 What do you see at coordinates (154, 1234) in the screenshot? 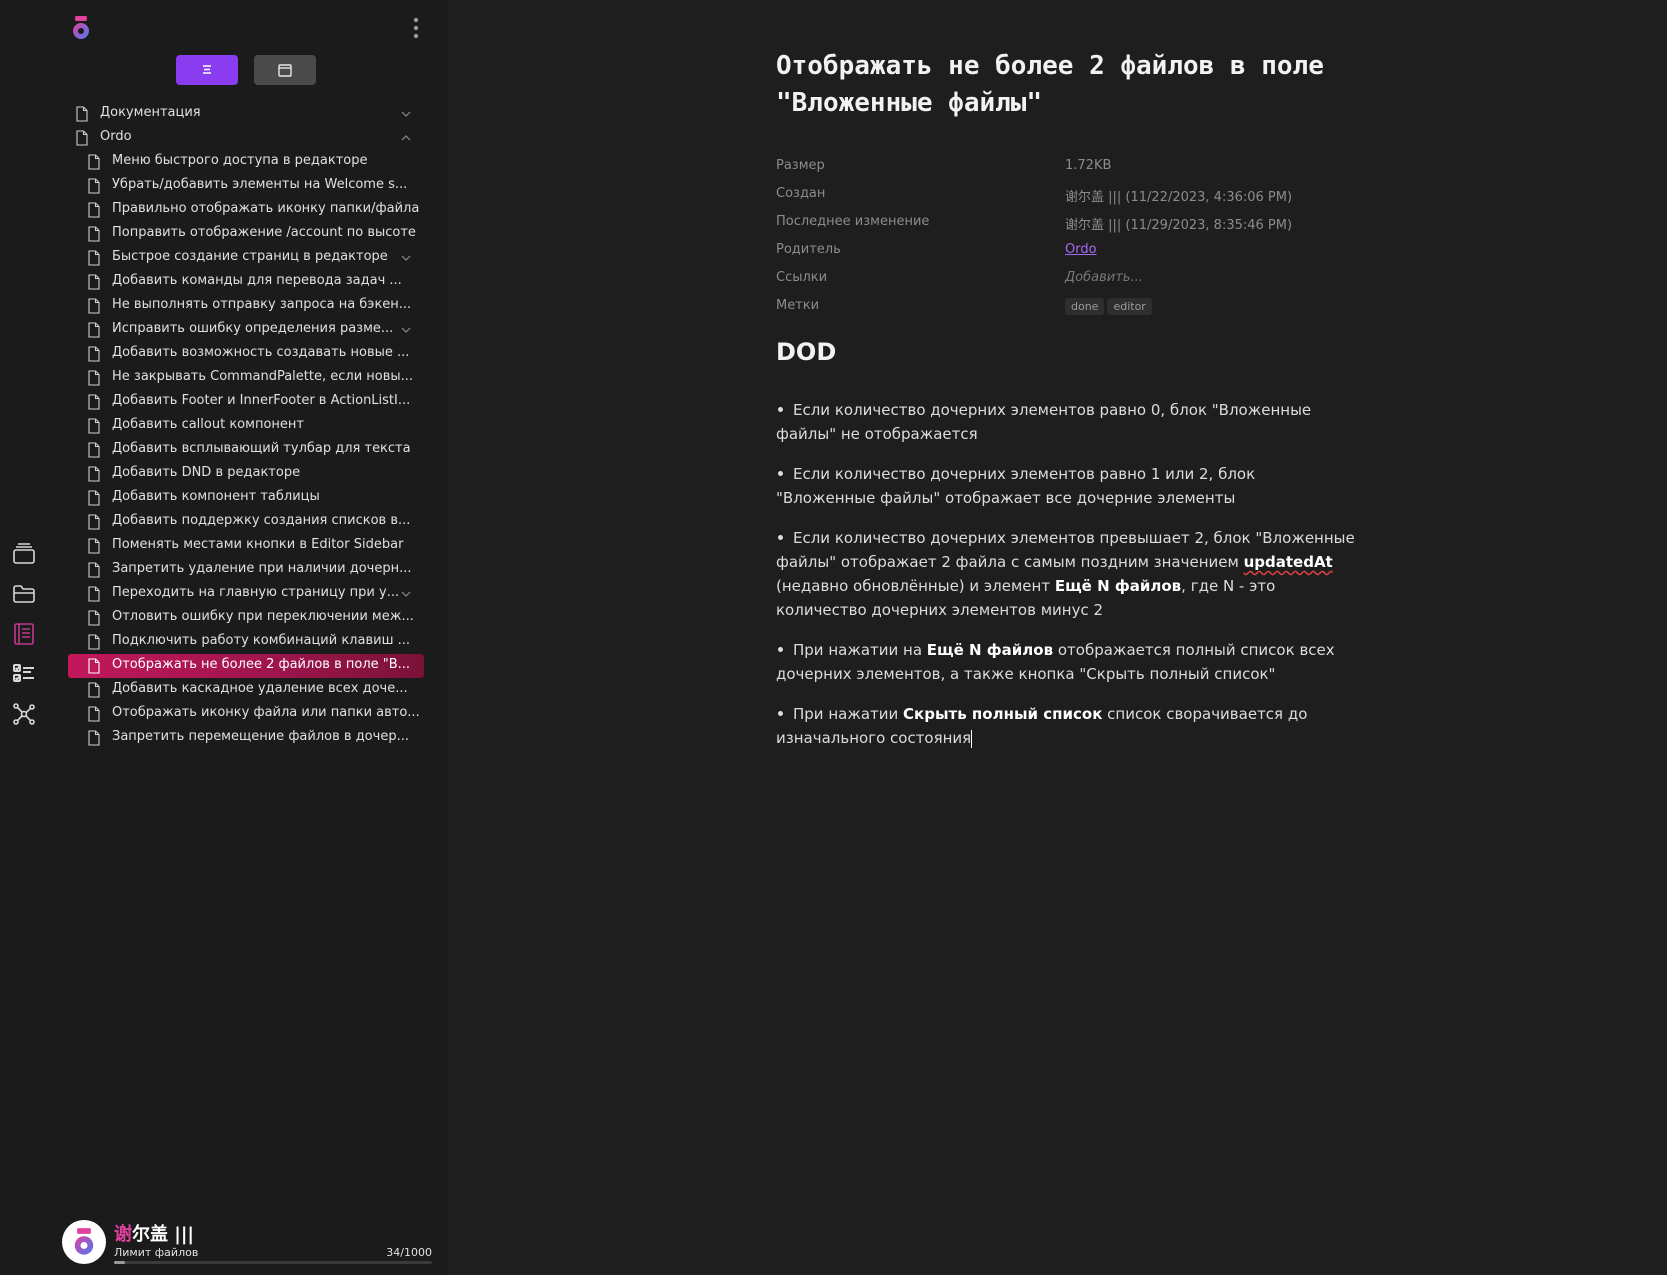
I see `user-name: 谢尔盖 |||` at bounding box center [154, 1234].